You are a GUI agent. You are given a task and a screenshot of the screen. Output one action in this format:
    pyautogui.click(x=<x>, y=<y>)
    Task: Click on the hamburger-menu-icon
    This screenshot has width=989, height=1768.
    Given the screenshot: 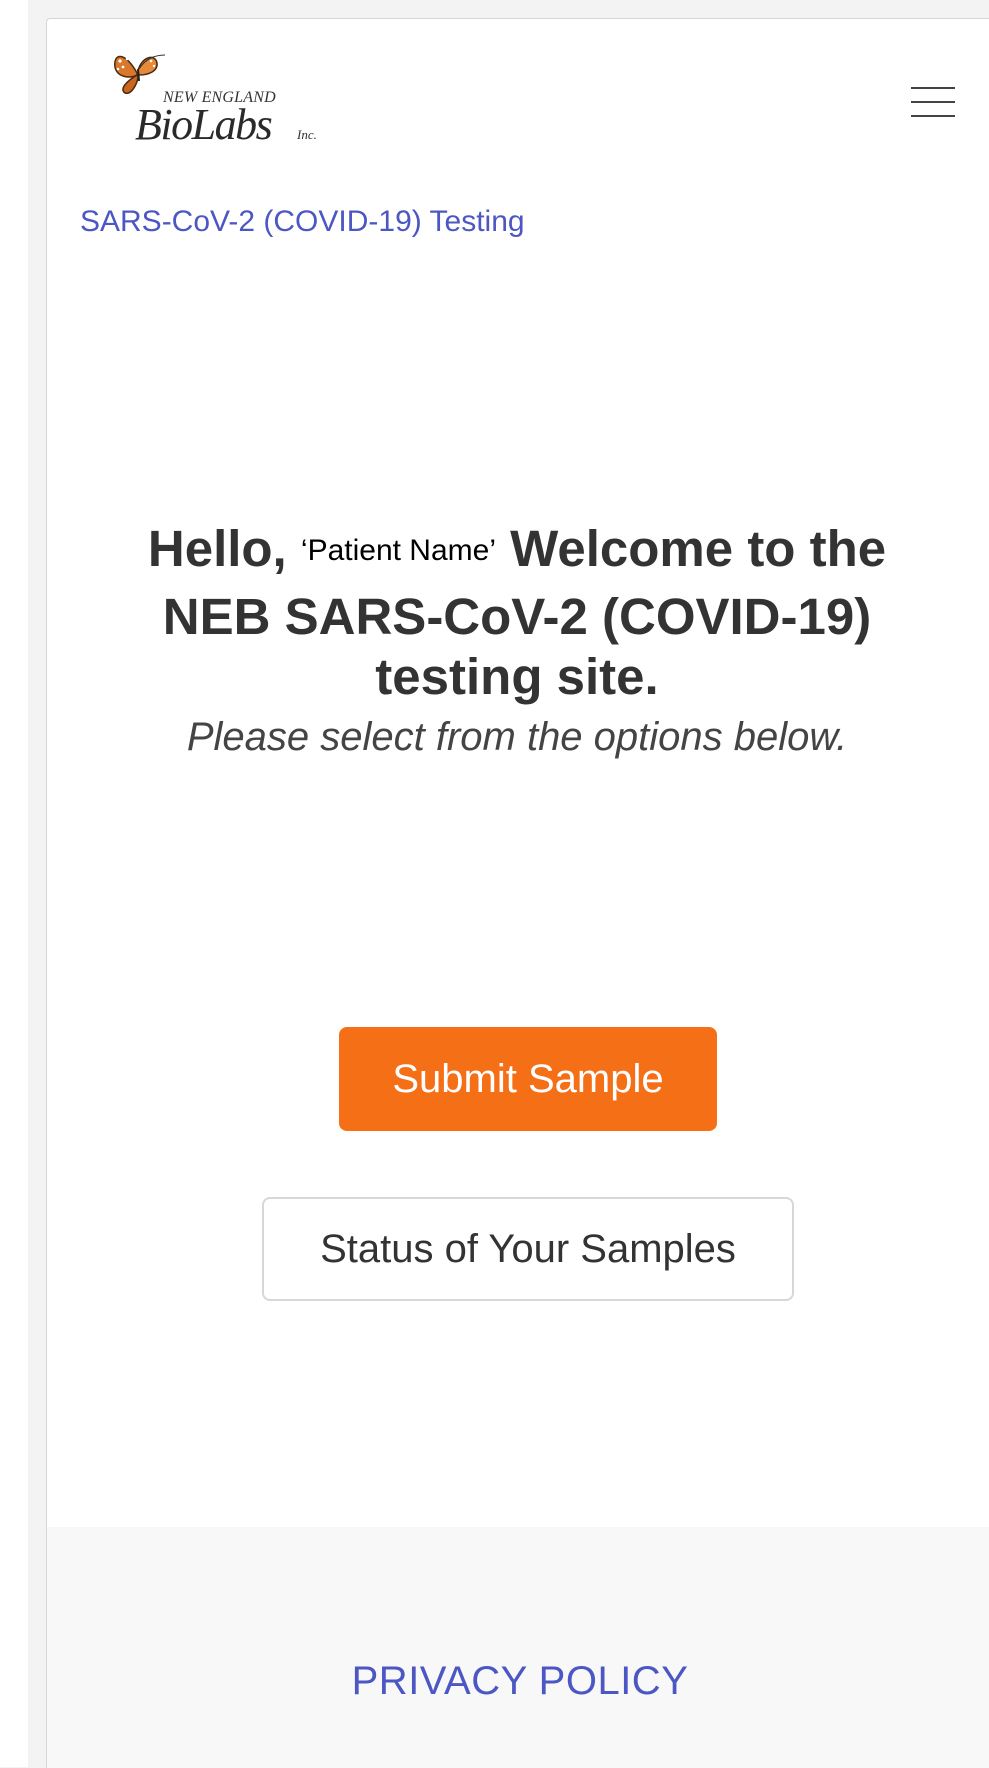 What is the action you would take?
    pyautogui.click(x=934, y=105)
    